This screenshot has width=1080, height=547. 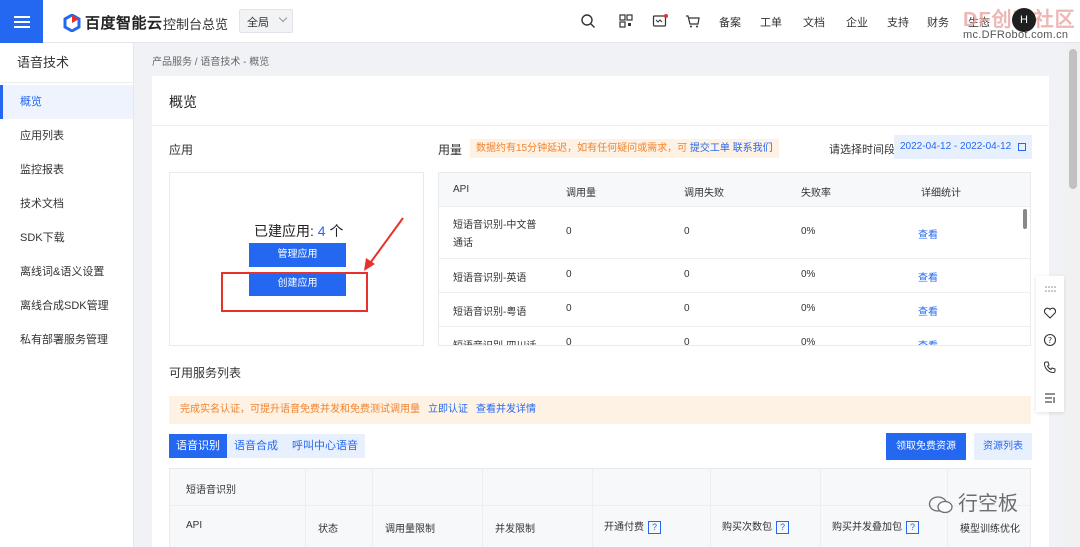 I want to click on page-scrollbar, so click(x=1073, y=295).